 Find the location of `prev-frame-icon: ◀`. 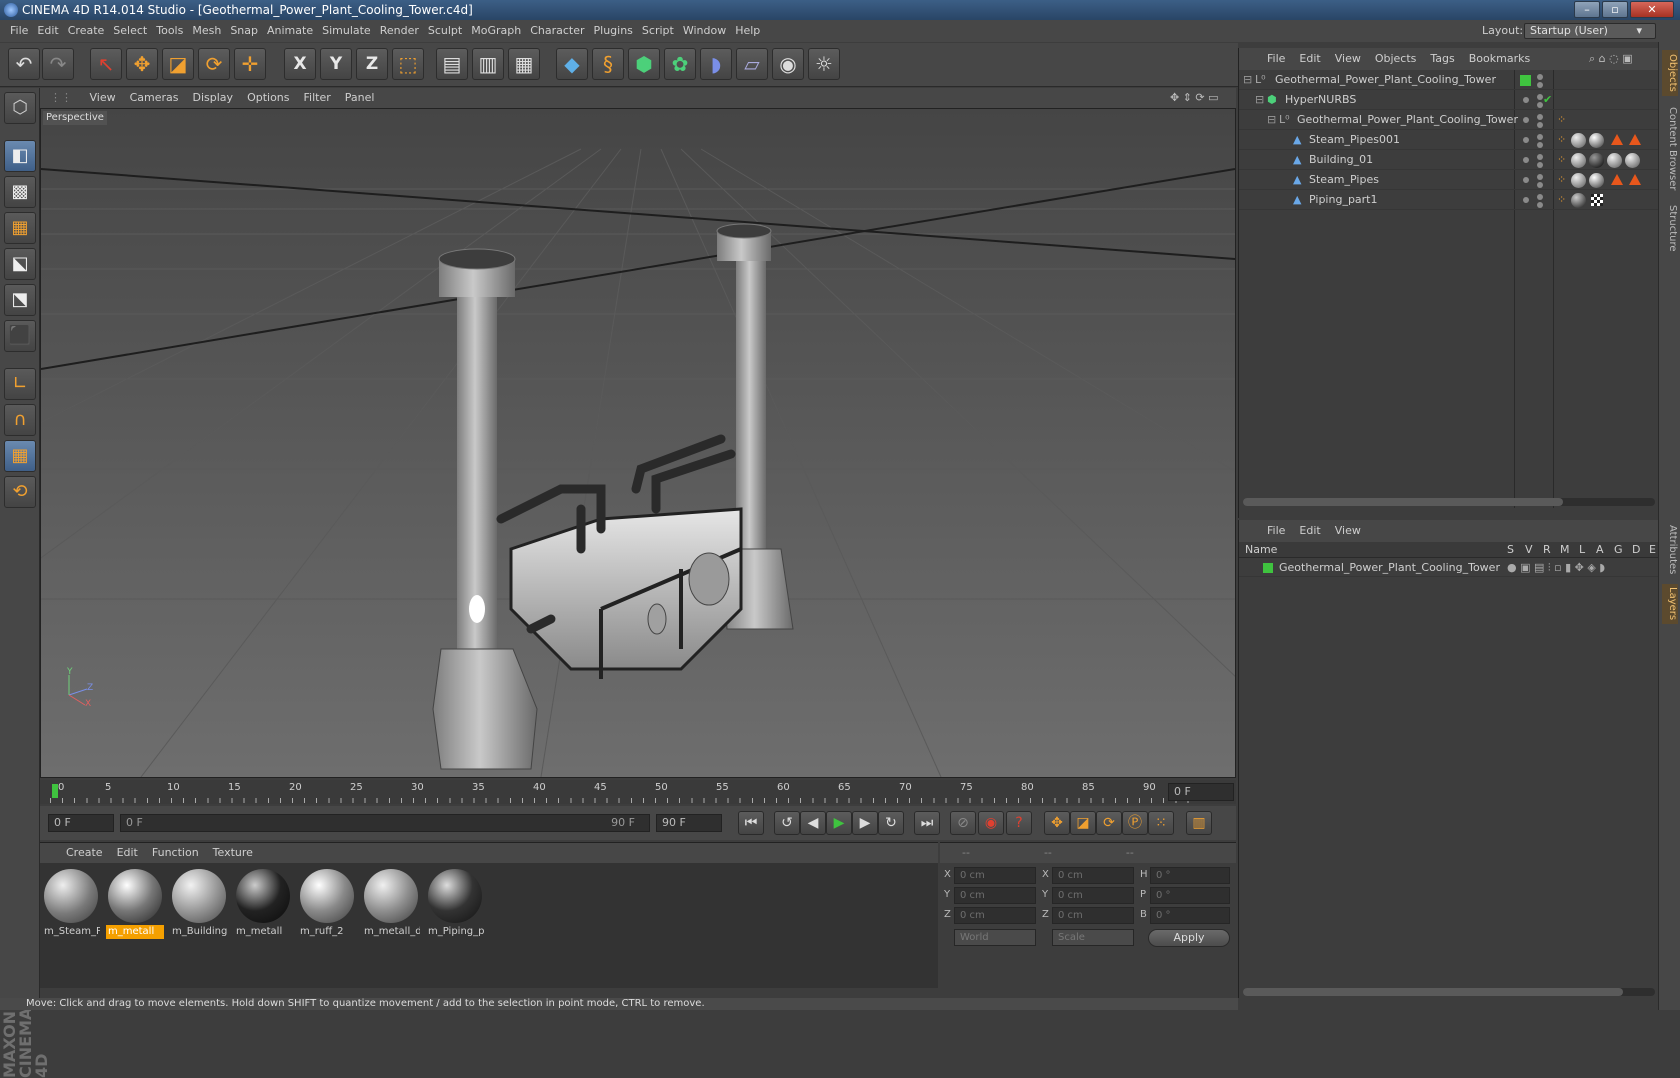

prev-frame-icon: ◀ is located at coordinates (813, 823).